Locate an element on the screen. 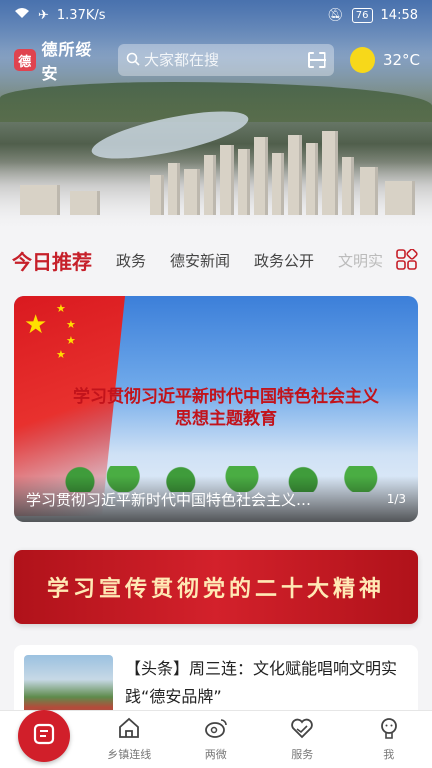  nav-me: 我 is located at coordinates (389, 739).